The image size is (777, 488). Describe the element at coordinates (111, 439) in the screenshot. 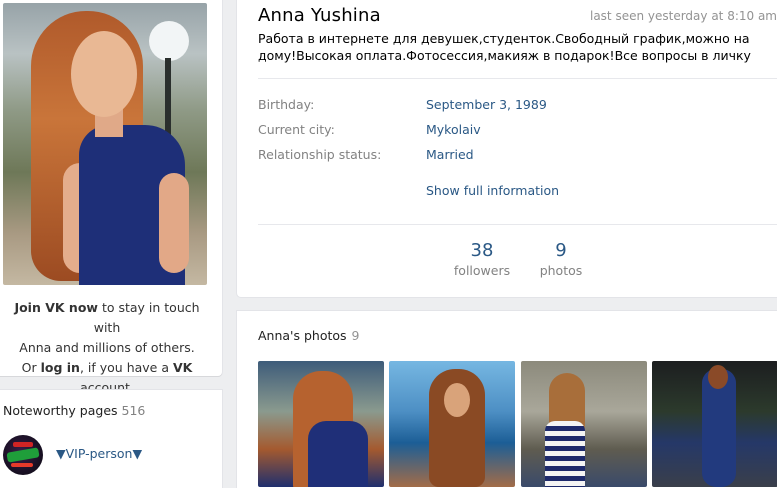

I see `noteworthy-pages-card: Noteworthy pages 516 ▼VIP-person▼` at that location.